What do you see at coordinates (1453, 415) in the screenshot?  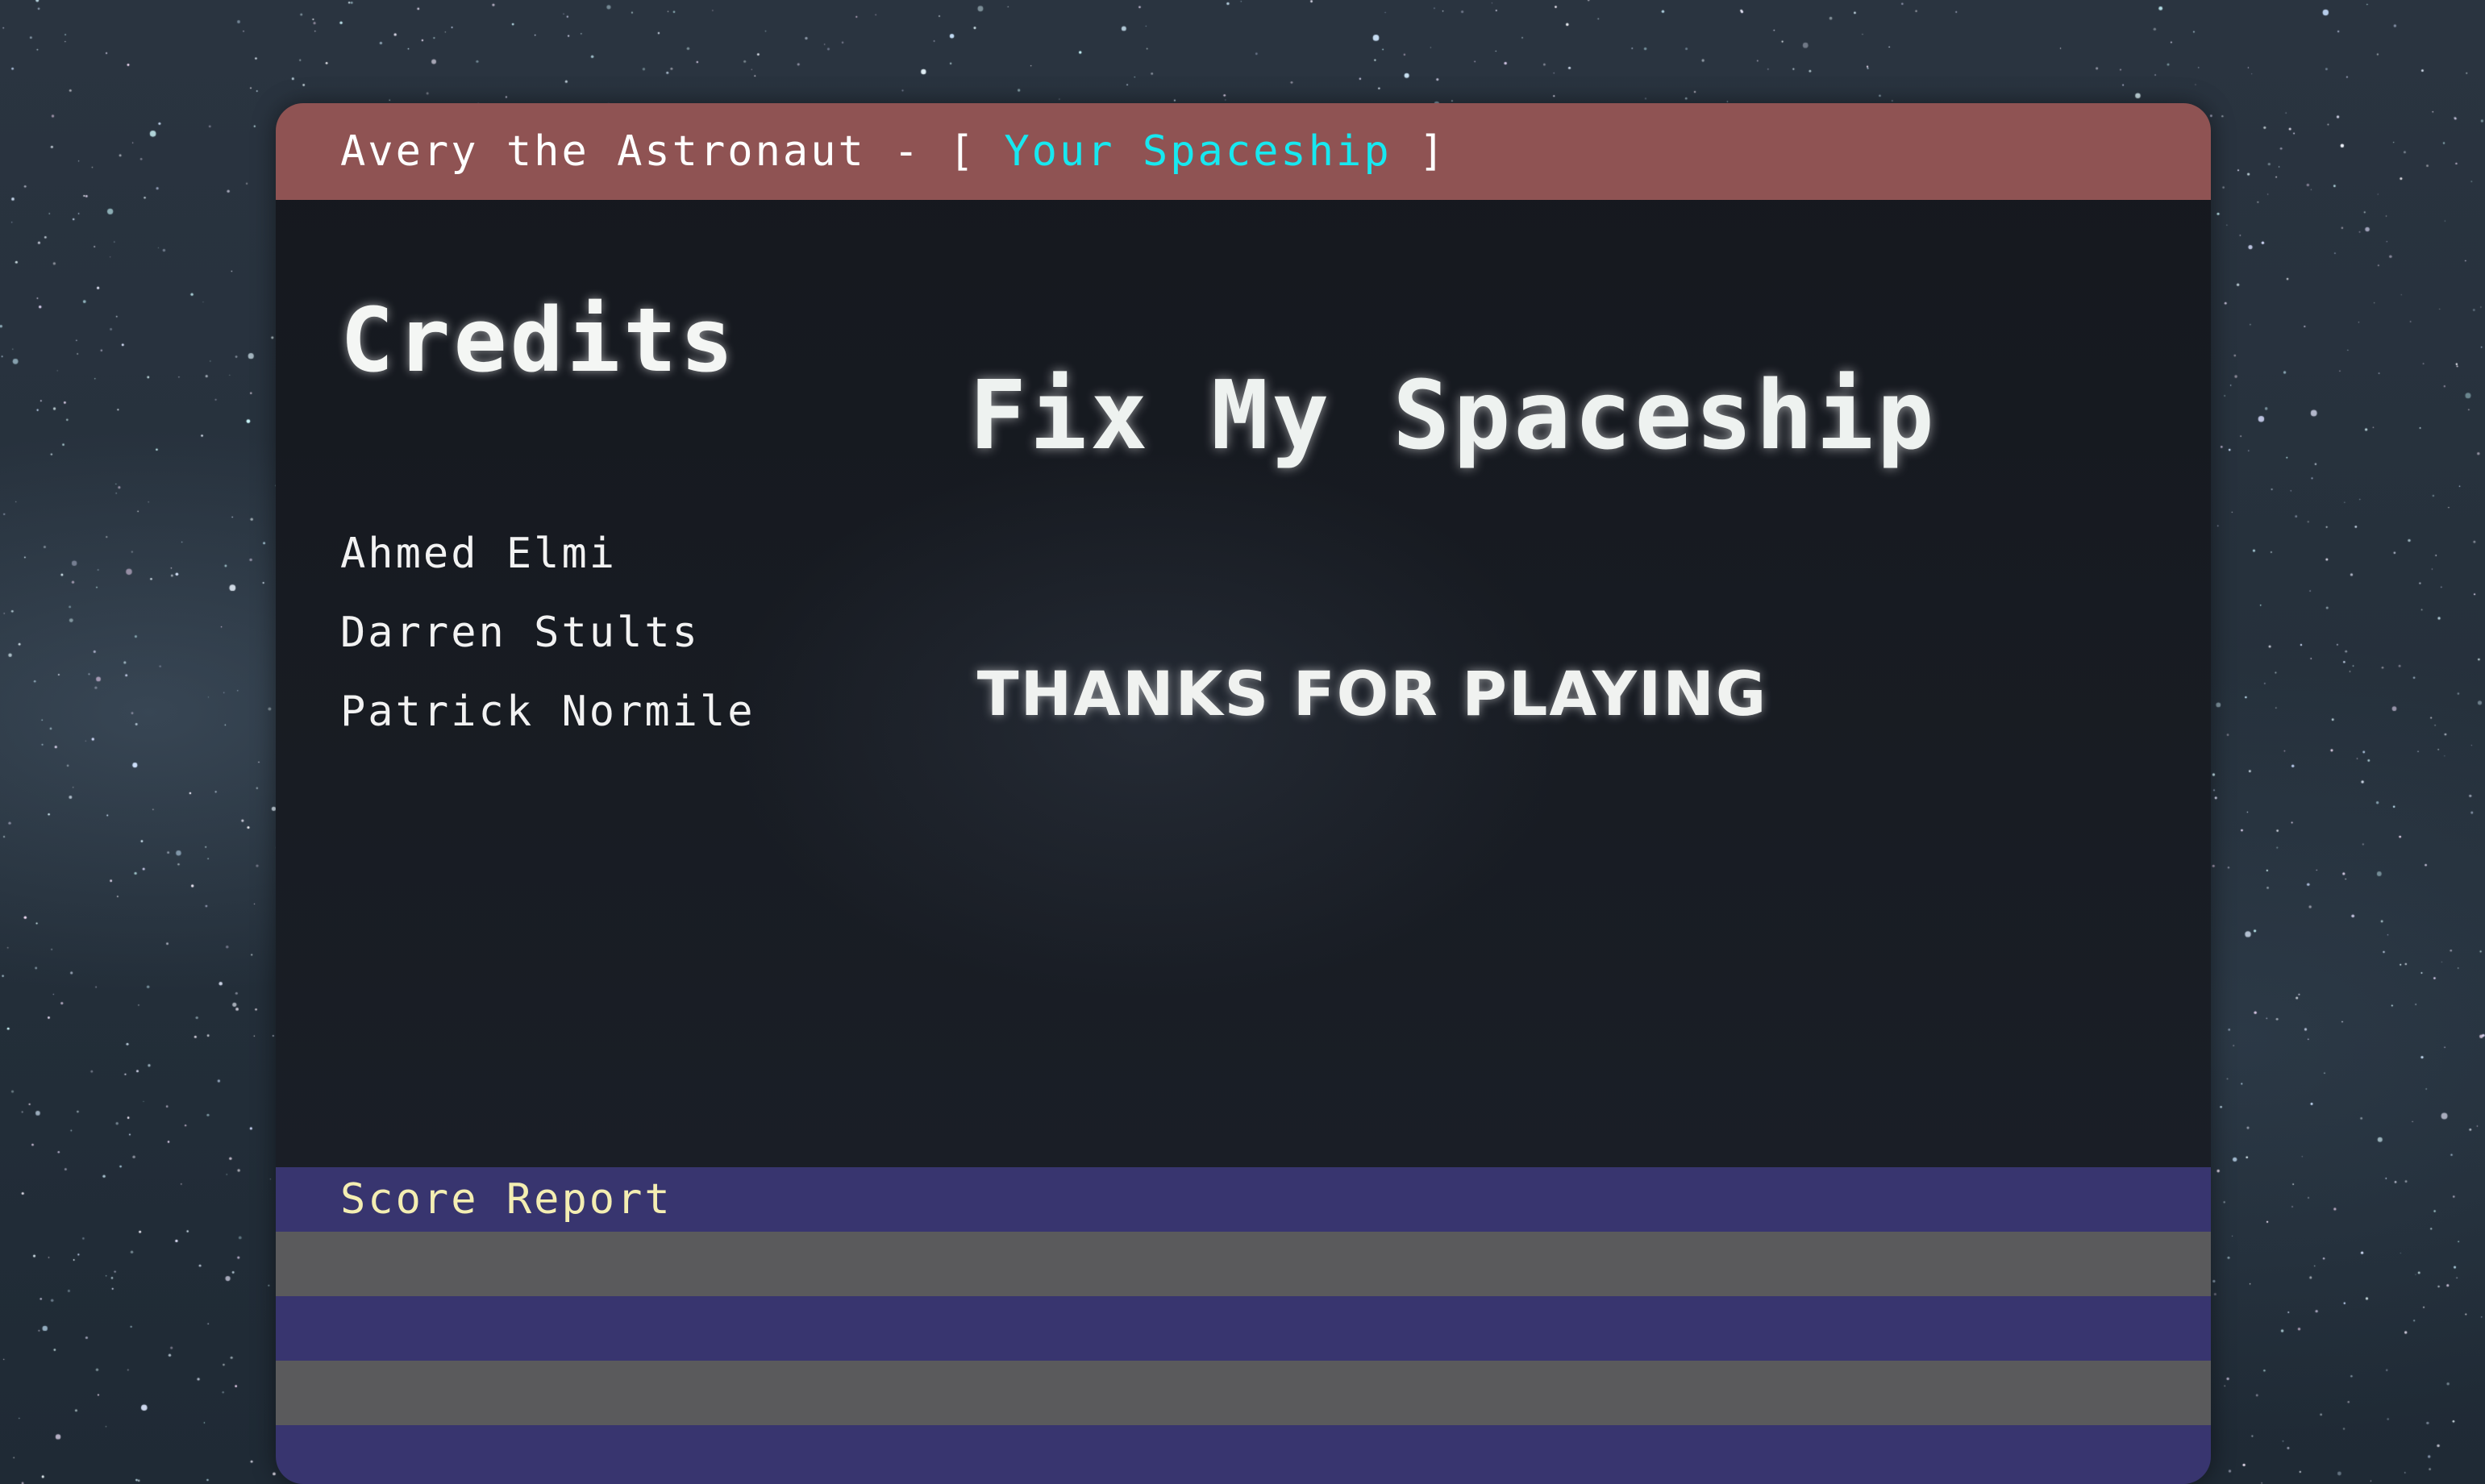 I see `game-title: Fix My Spaceship` at bounding box center [1453, 415].